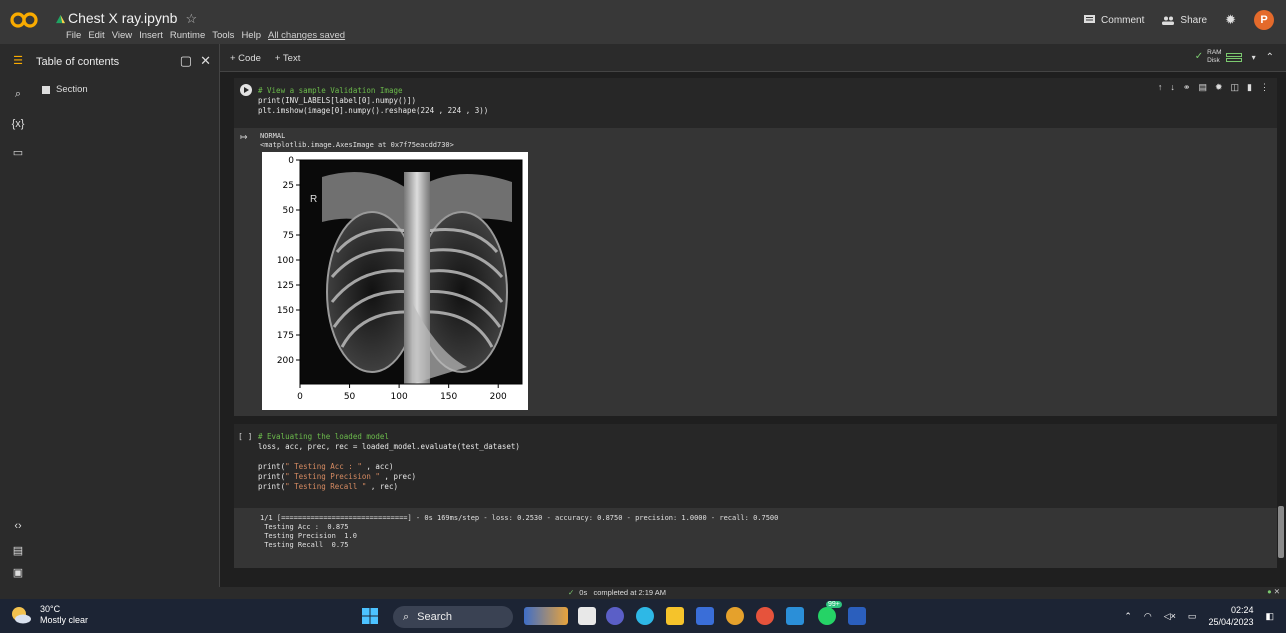  Describe the element at coordinates (205, 61) in the screenshot. I see `close-icon: ✕` at that location.